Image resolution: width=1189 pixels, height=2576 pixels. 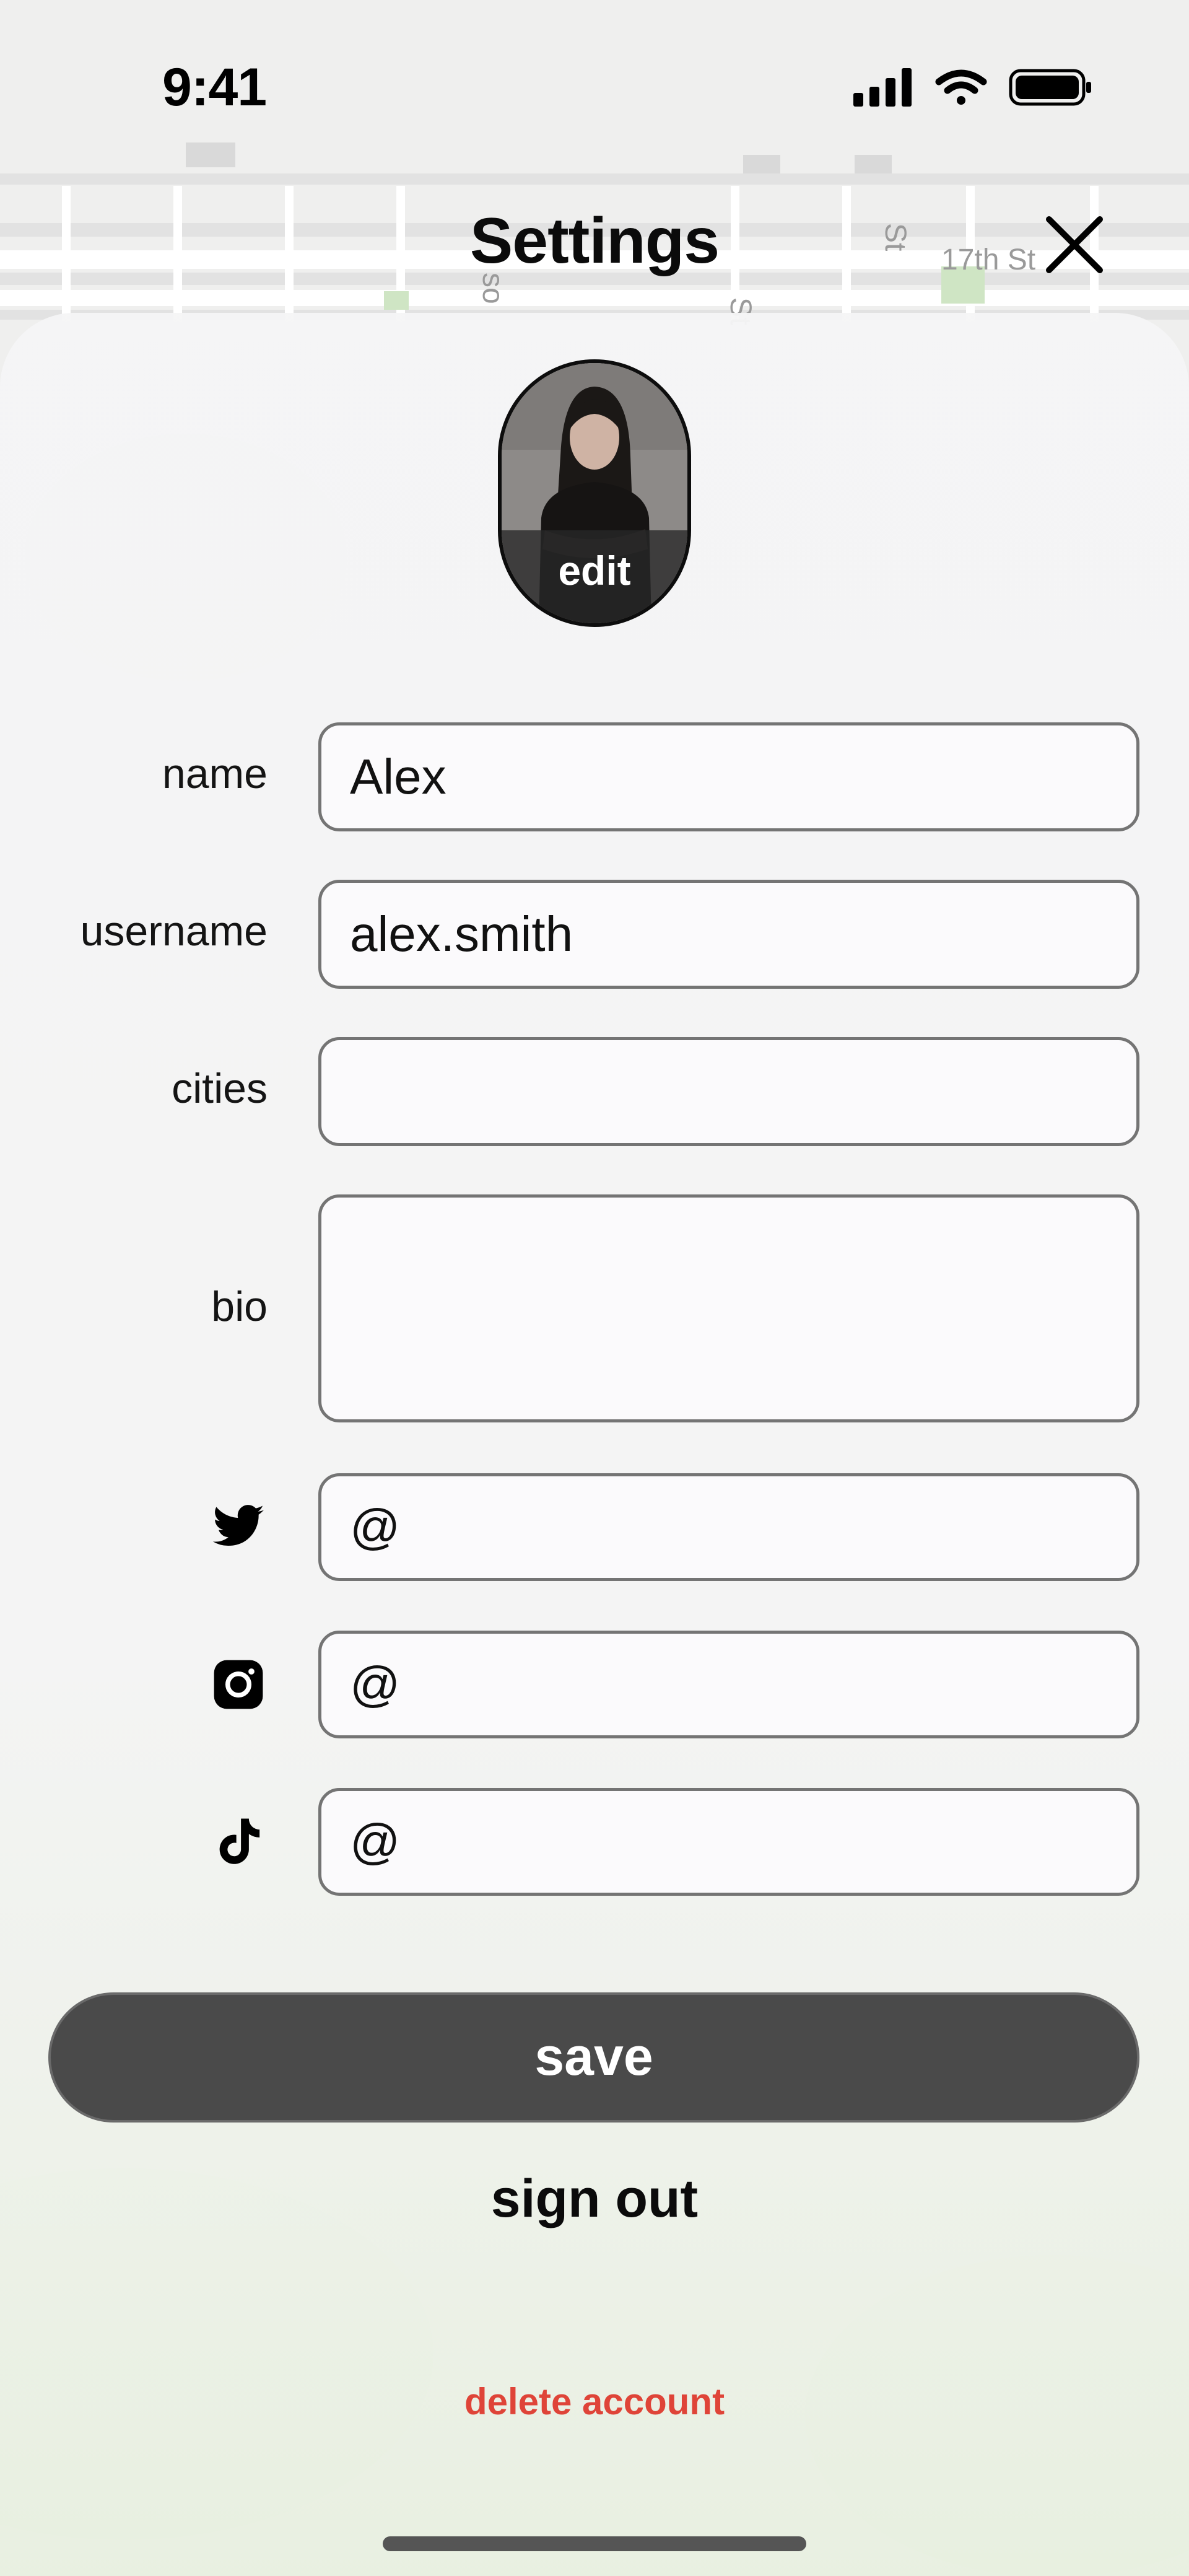 I want to click on home-indicator, so click(x=594, y=2543).